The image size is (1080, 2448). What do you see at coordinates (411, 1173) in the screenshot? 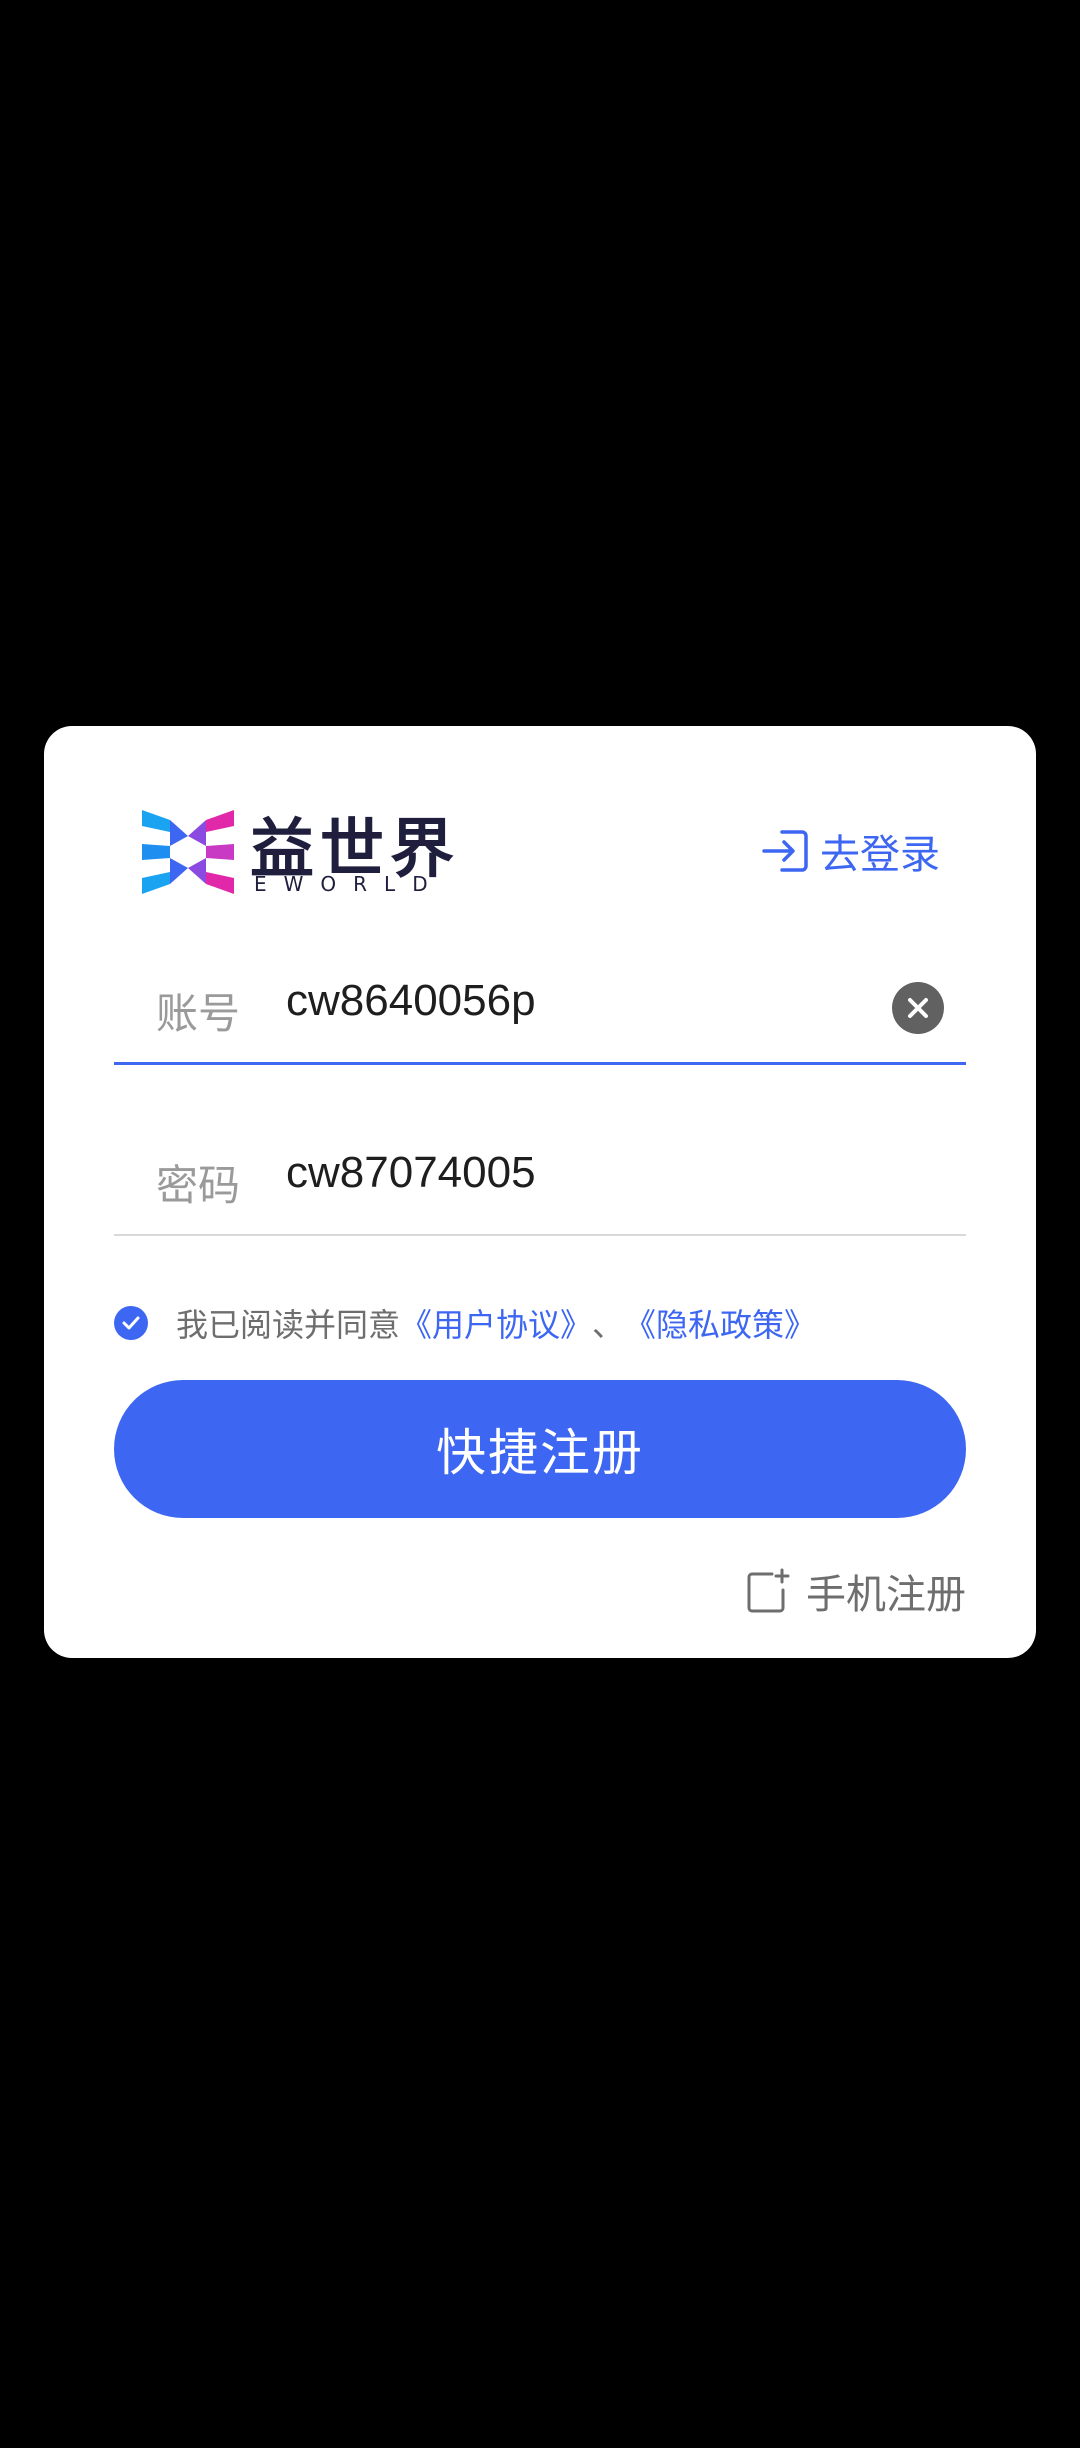
I see `password-input: cw87074005` at bounding box center [411, 1173].